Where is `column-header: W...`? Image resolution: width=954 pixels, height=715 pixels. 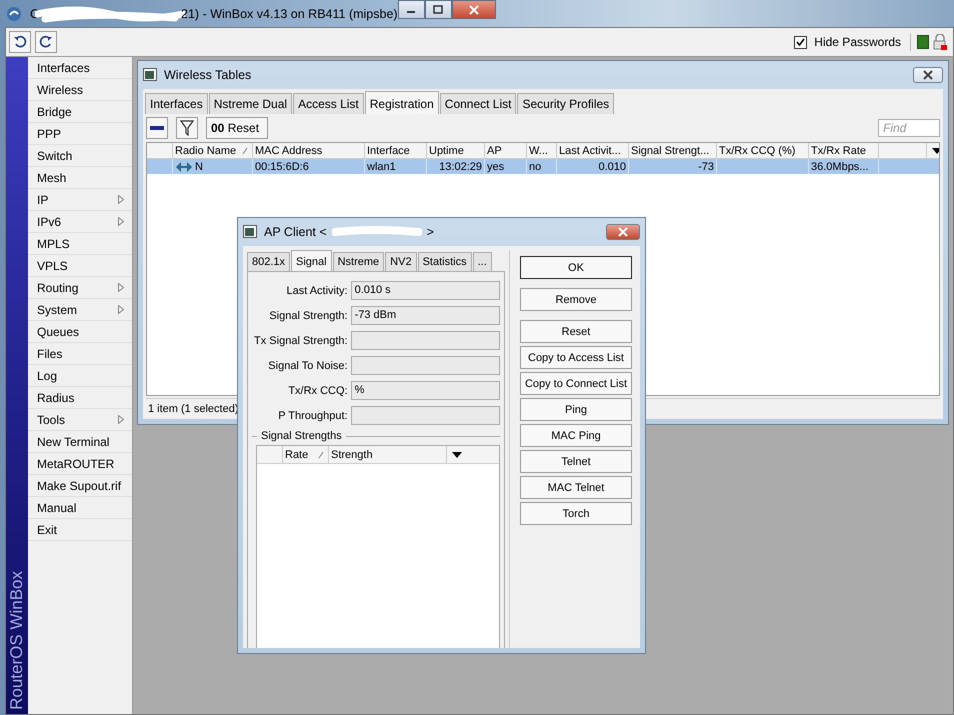 column-header: W... is located at coordinates (542, 150).